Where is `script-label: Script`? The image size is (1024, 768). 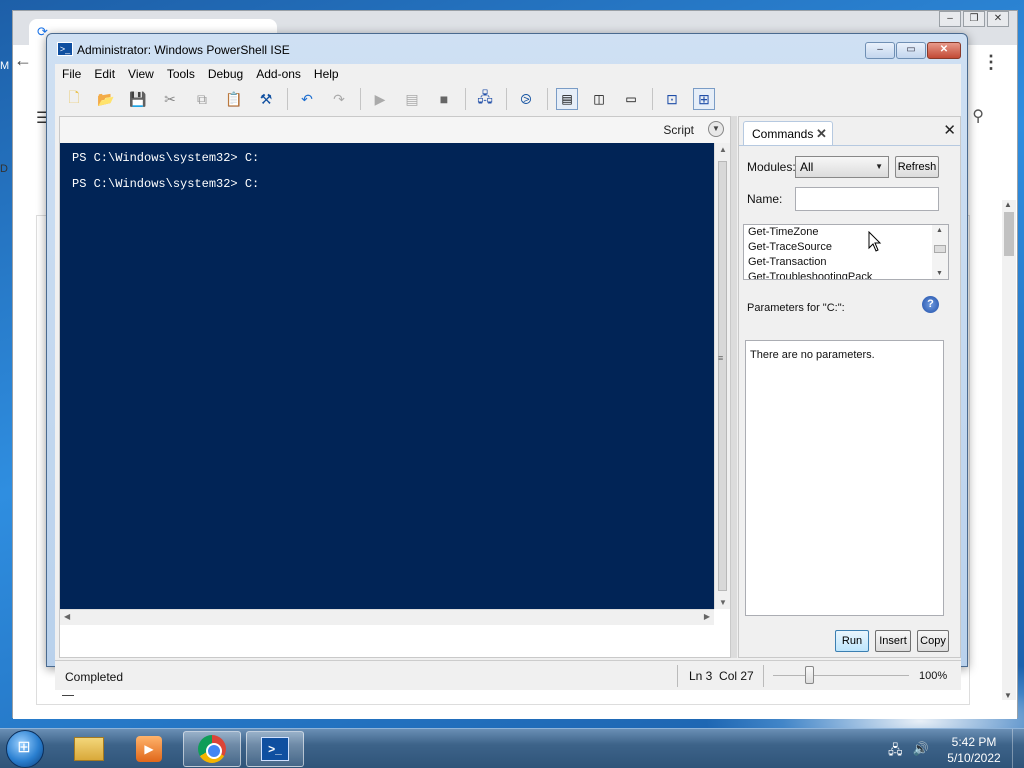 script-label: Script is located at coordinates (678, 130).